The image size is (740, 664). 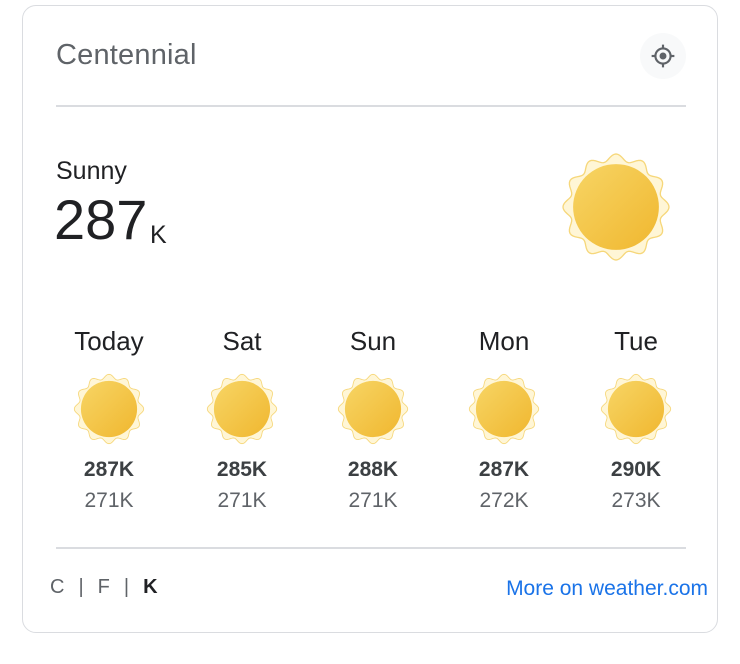 What do you see at coordinates (91, 171) in the screenshot?
I see `current-condition: Sunny` at bounding box center [91, 171].